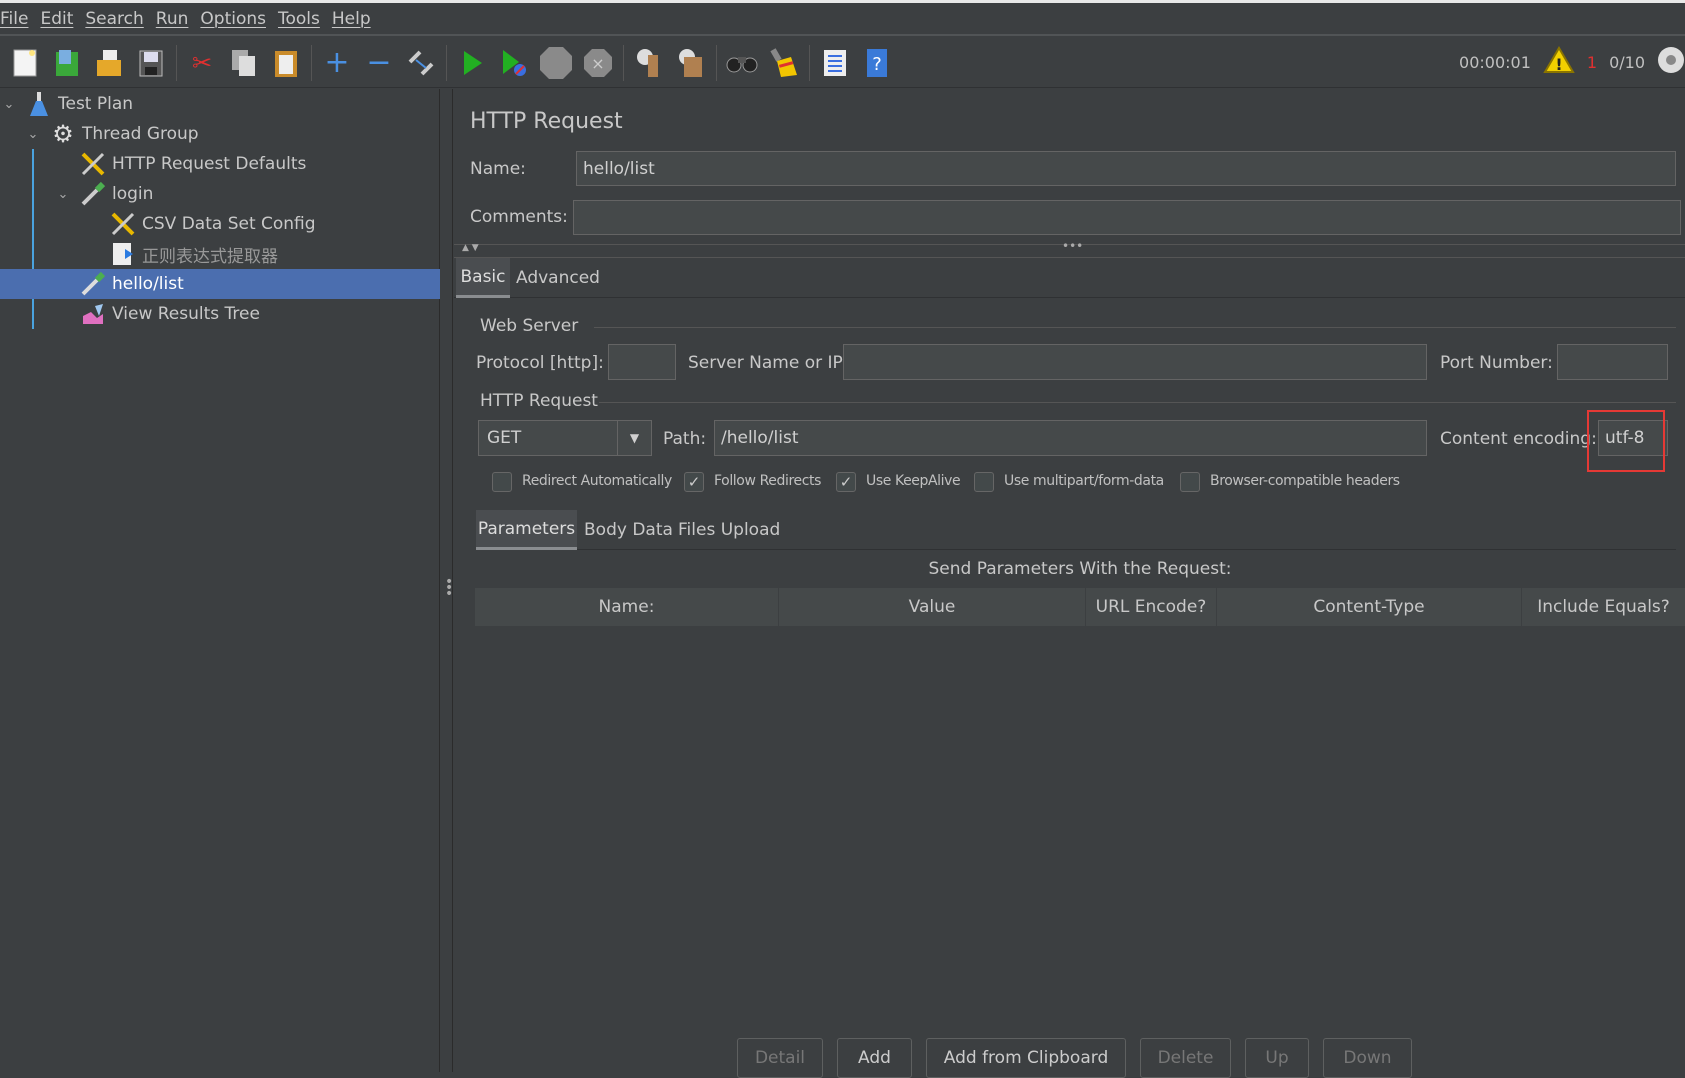  What do you see at coordinates (768, 363) in the screenshot?
I see `server-name-label: Server Name or IP:` at bounding box center [768, 363].